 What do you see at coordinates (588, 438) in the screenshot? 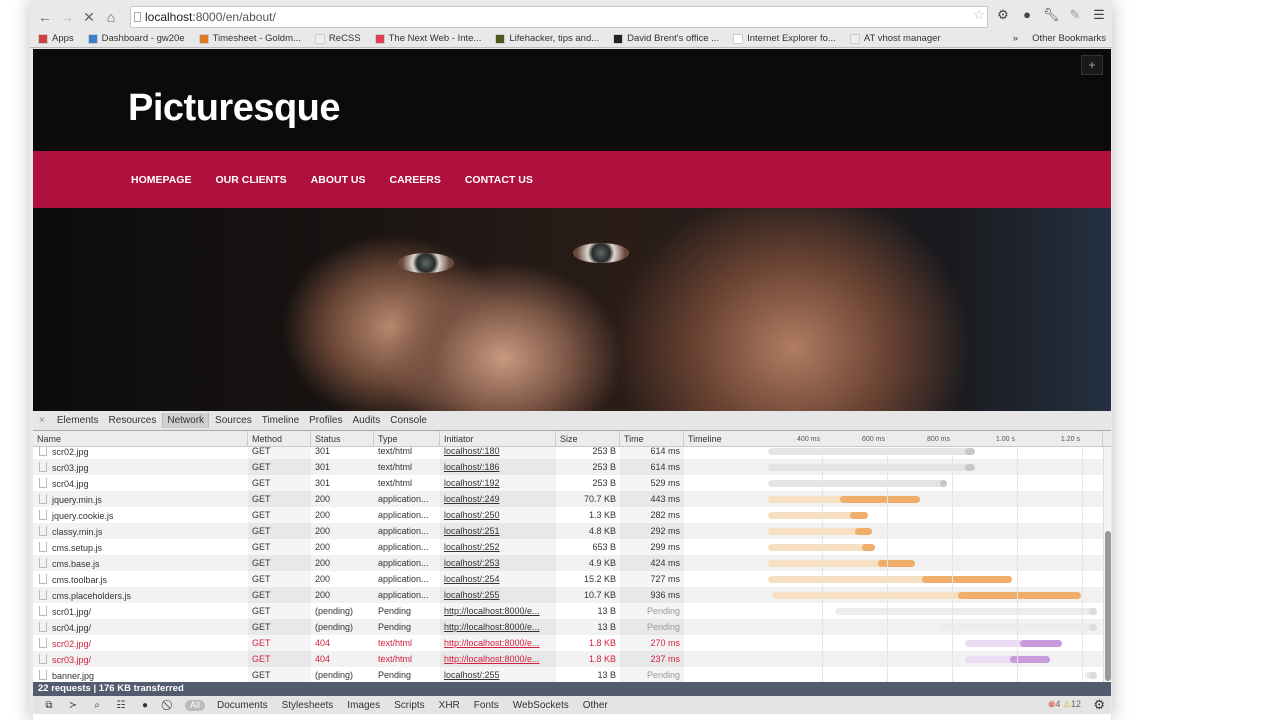
I see `column-header-size: Size` at bounding box center [588, 438].